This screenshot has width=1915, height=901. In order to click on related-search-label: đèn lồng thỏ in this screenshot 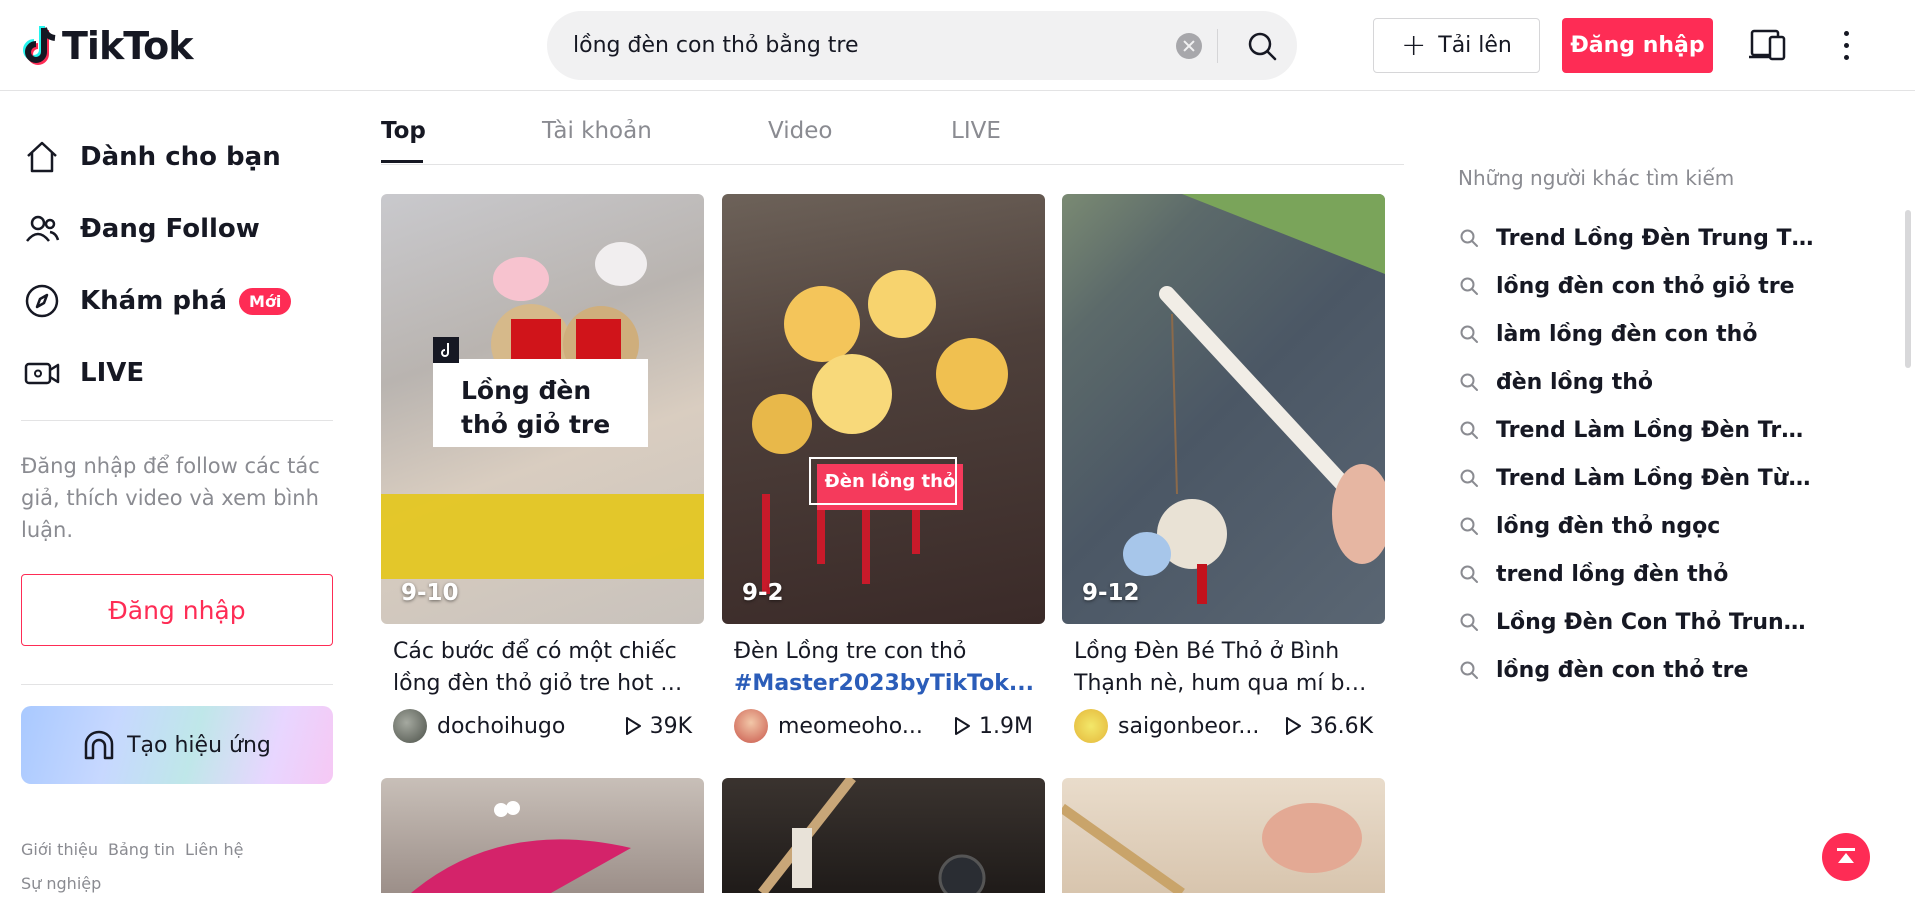, I will do `click(1575, 382)`.